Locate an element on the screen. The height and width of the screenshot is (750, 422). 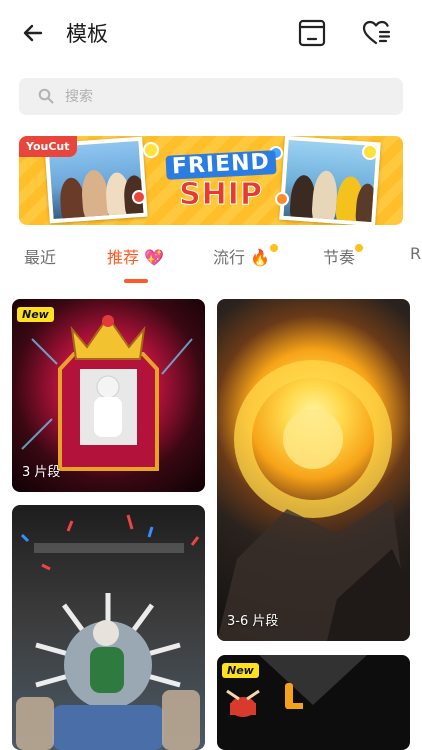
tab-more: R is located at coordinates (415, 253).